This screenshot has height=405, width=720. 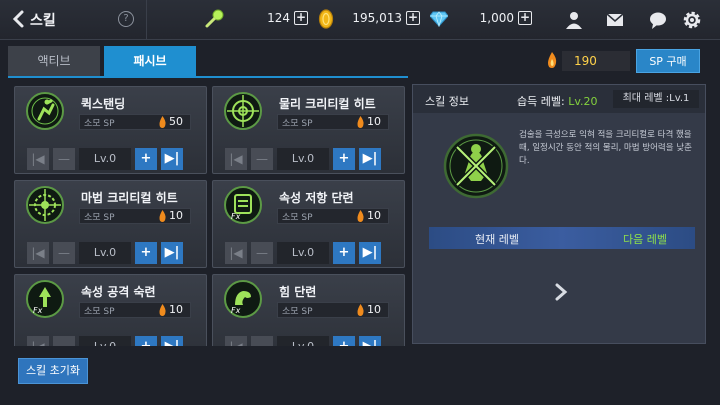 What do you see at coordinates (692, 20) in the screenshot?
I see `settings-gear-icon` at bounding box center [692, 20].